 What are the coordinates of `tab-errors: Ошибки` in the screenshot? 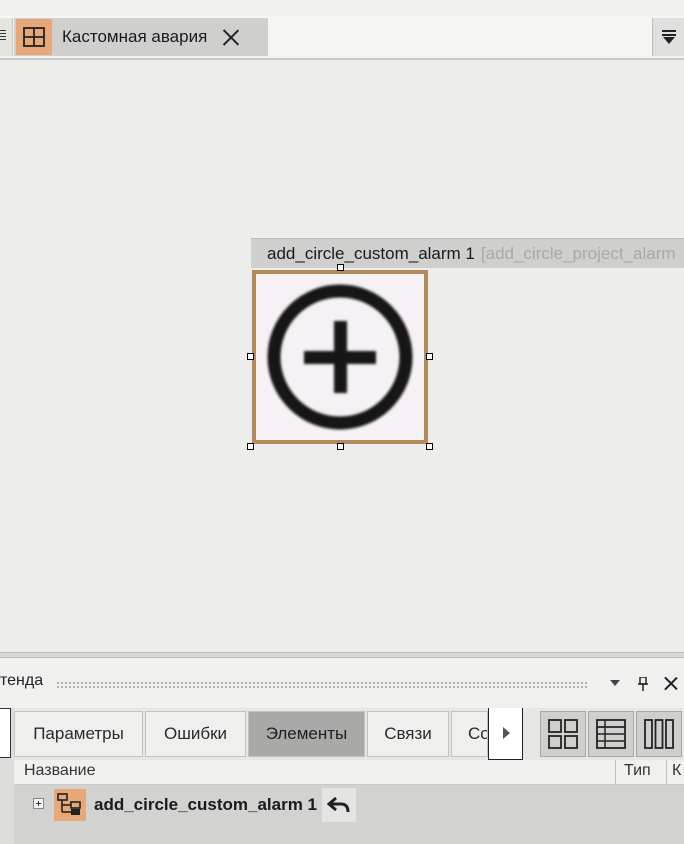 It's located at (195, 734).